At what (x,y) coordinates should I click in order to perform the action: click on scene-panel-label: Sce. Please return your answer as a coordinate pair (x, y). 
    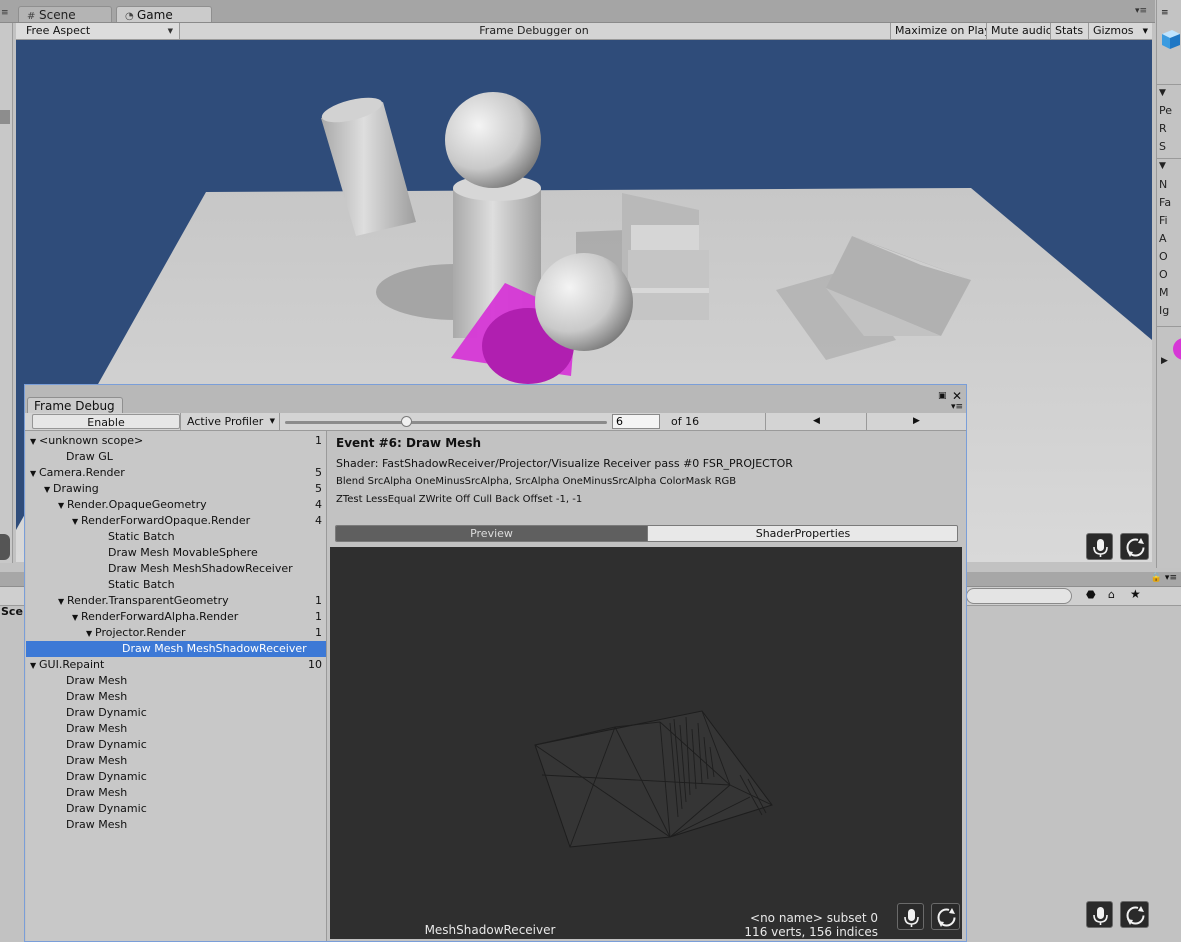
    Looking at the image, I should click on (12, 611).